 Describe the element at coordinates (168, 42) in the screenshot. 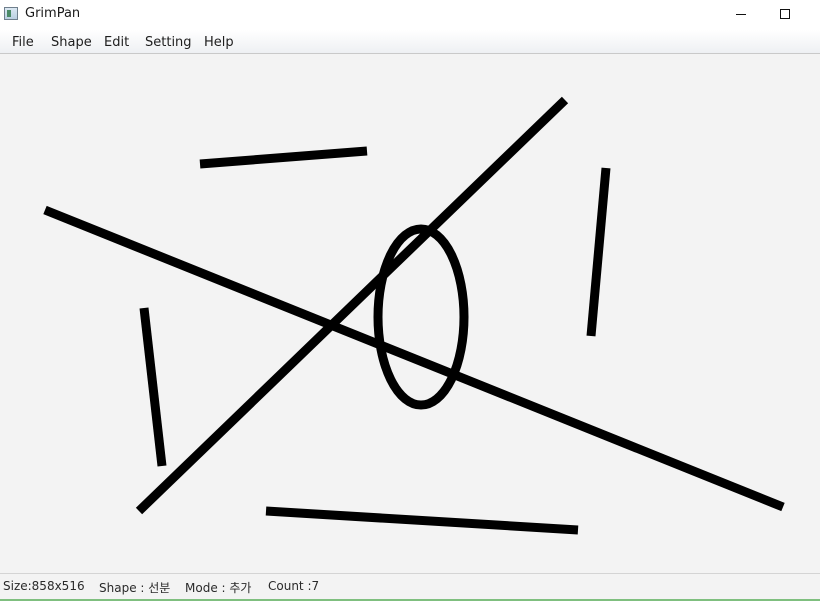

I see `menu-setting: Setting` at that location.